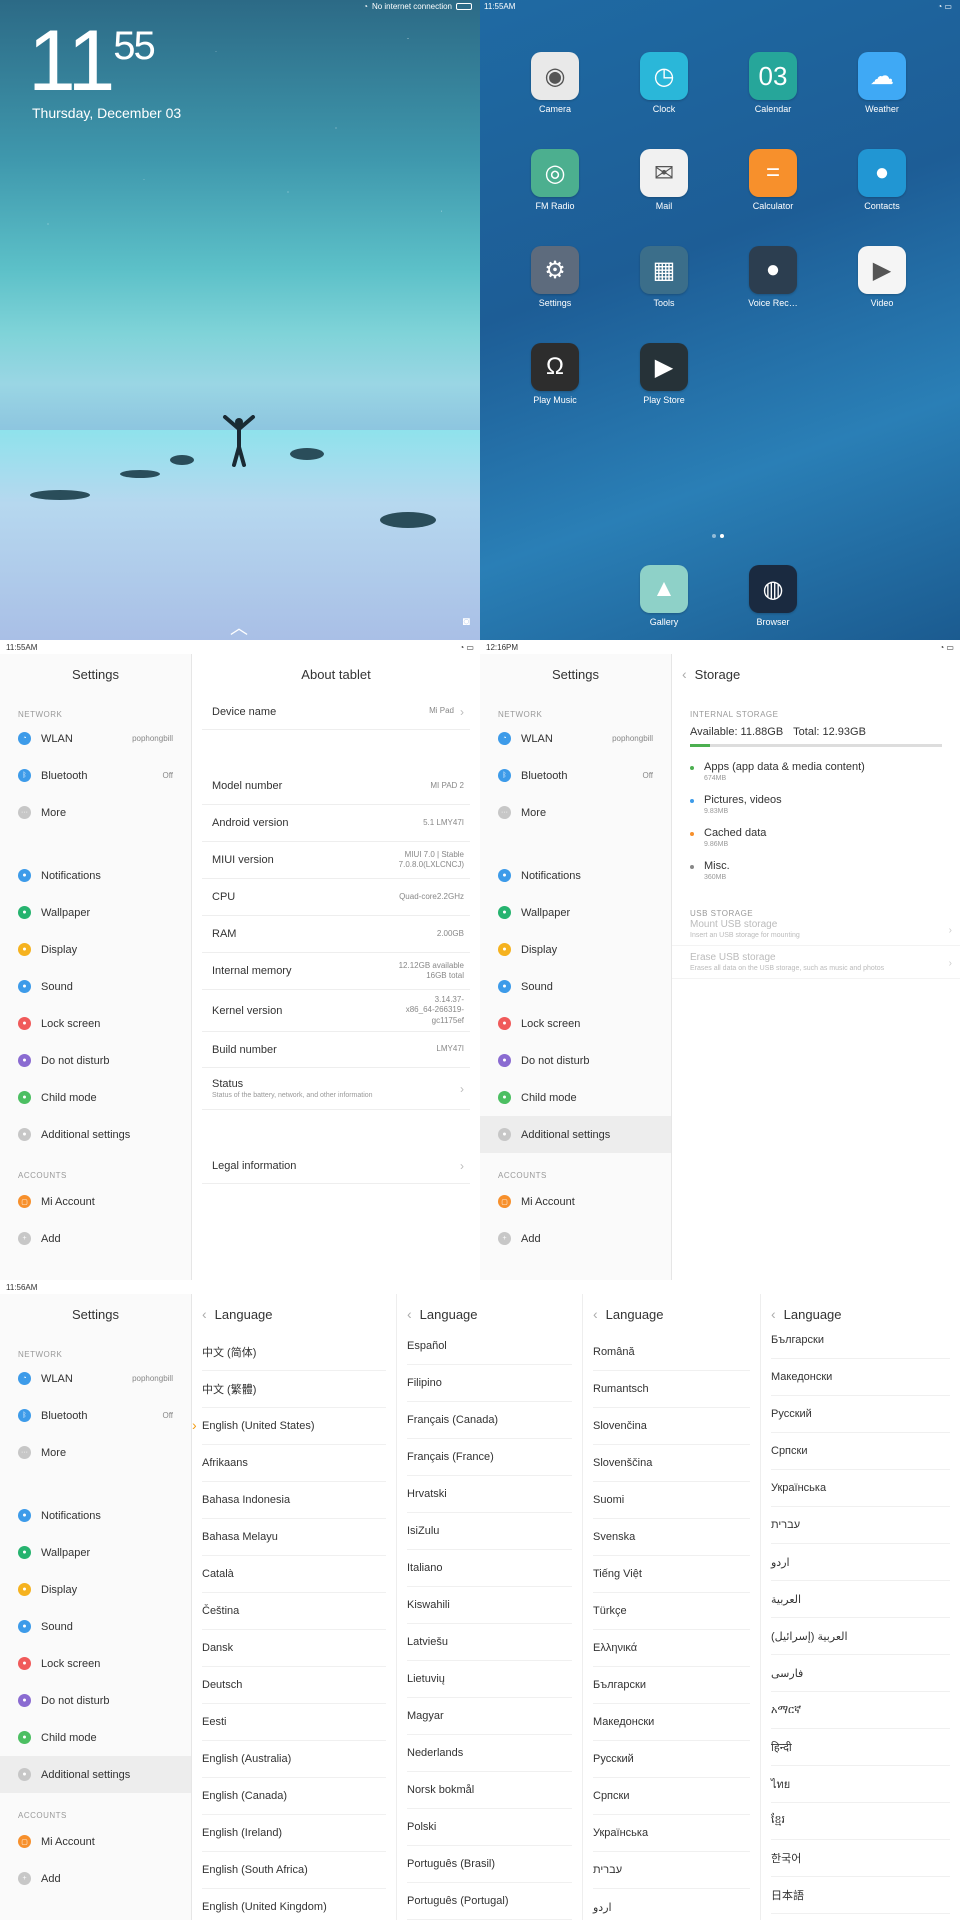 This screenshot has width=960, height=1920. What do you see at coordinates (664, 83) in the screenshot?
I see `app-clock: ◷ Clock` at bounding box center [664, 83].